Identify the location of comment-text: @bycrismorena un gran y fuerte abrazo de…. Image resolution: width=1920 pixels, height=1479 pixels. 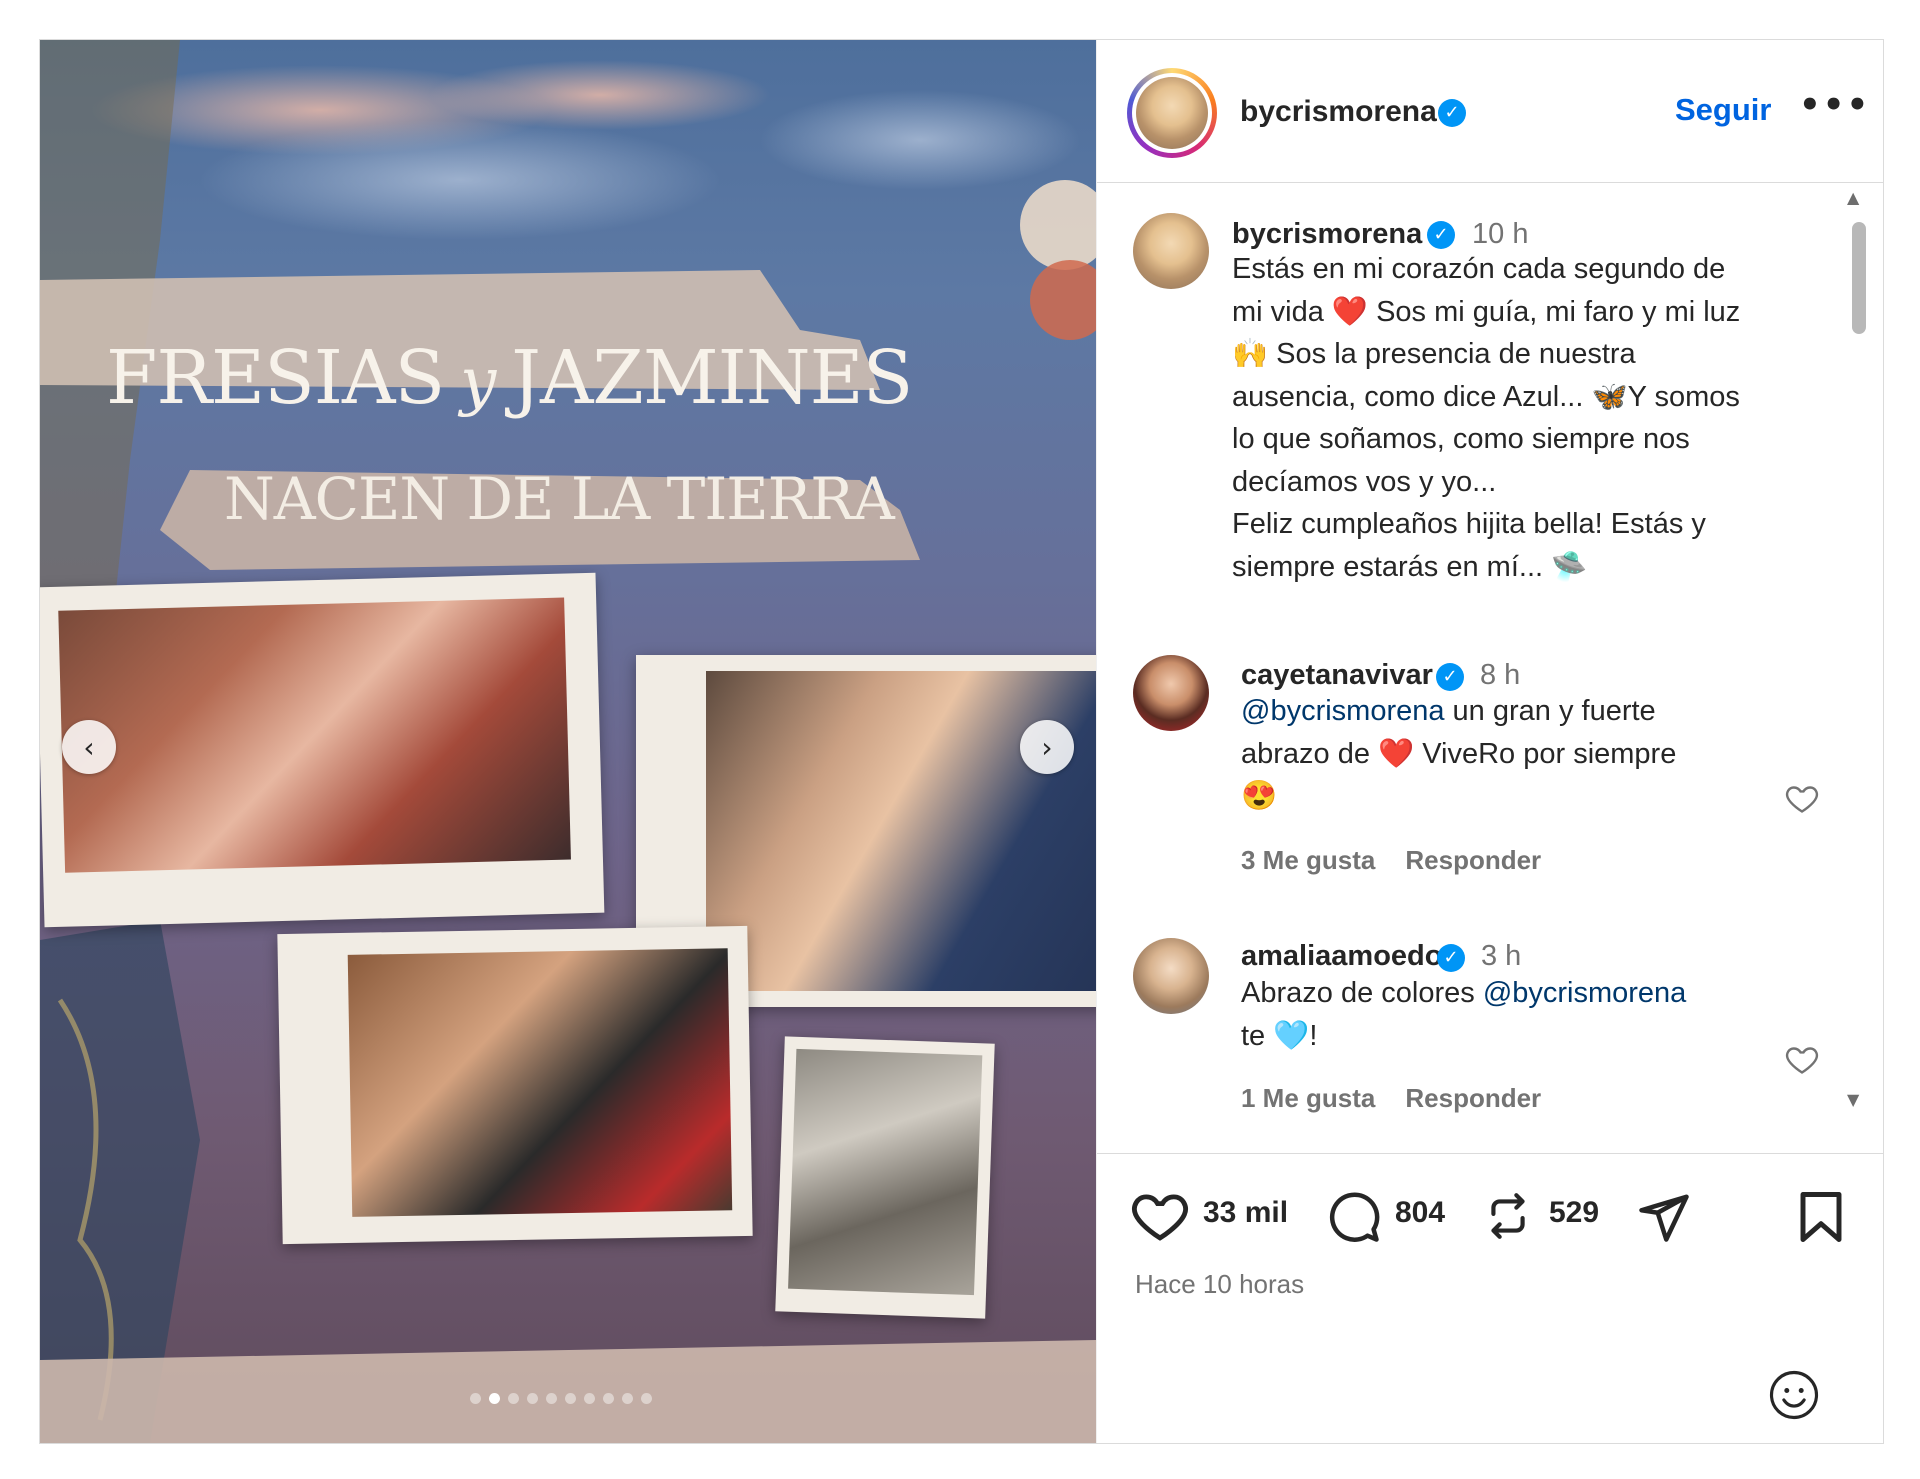
(1458, 754).